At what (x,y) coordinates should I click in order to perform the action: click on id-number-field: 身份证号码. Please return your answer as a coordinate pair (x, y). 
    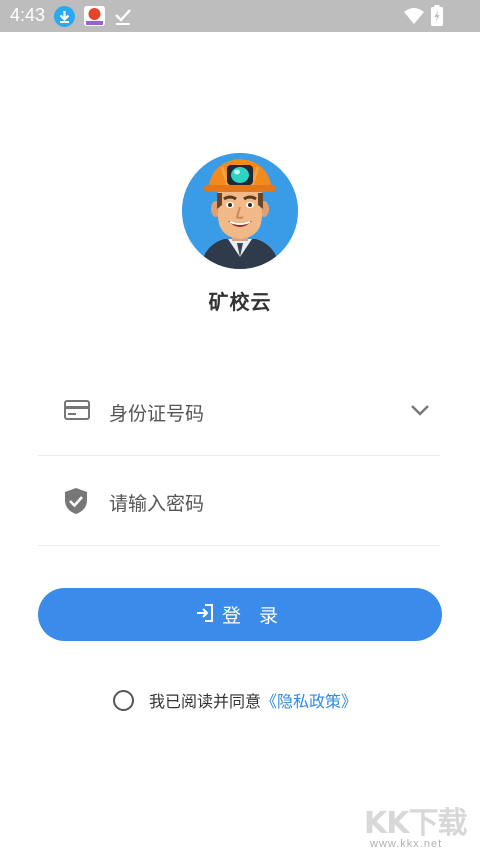
    Looking at the image, I should click on (239, 411).